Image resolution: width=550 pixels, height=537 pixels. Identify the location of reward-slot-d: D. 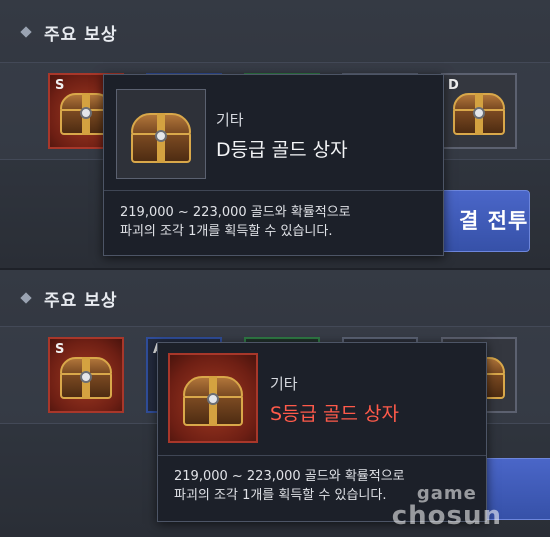
(479, 111).